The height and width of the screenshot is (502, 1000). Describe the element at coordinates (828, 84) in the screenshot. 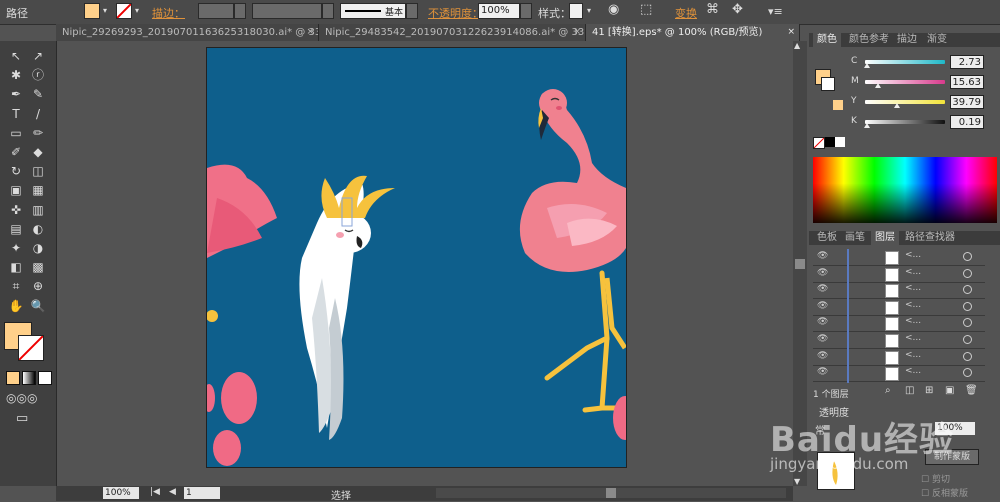

I see `panel-stroke-swatch` at that location.